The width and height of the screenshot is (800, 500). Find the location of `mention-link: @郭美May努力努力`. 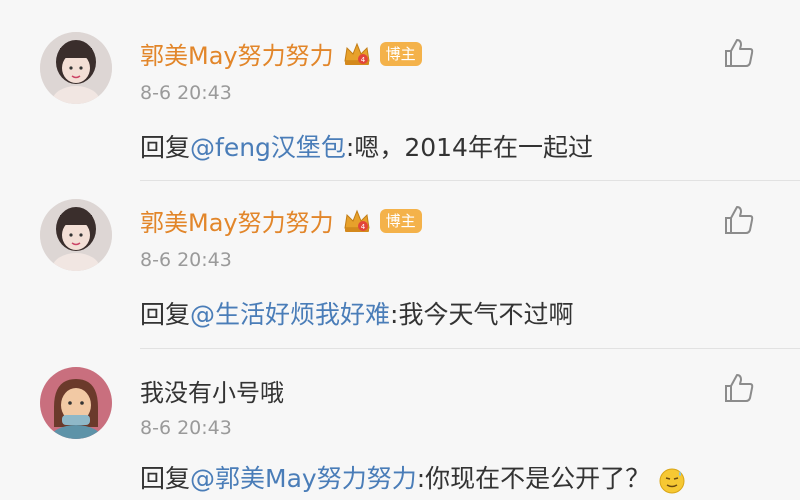

mention-link: @郭美May努力努力 is located at coordinates (303, 478).